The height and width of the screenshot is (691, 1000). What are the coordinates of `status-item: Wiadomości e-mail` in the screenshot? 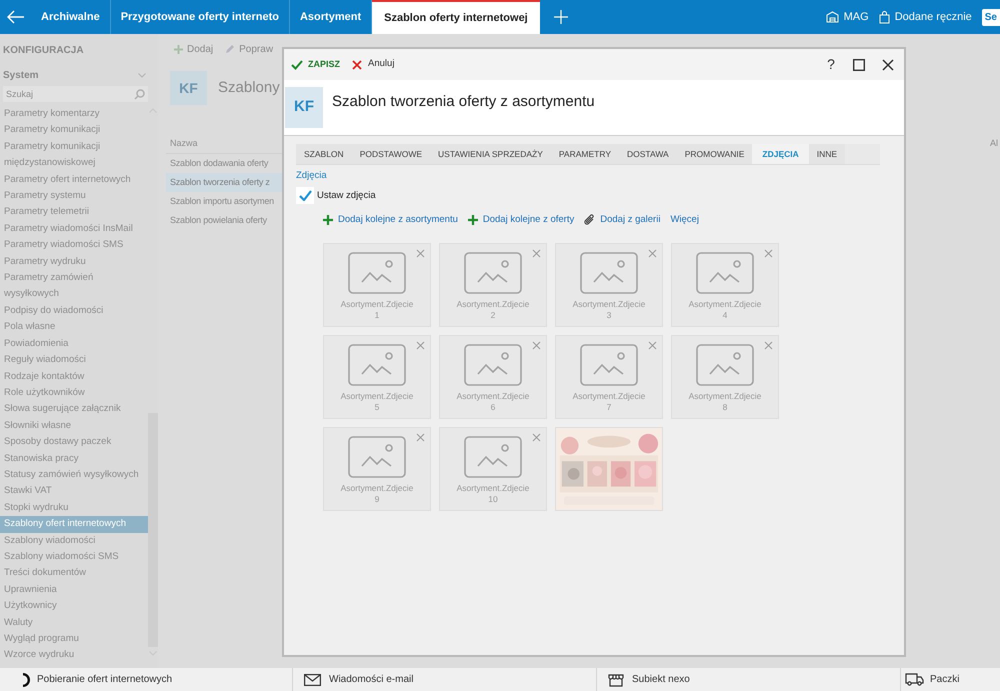 It's located at (371, 679).